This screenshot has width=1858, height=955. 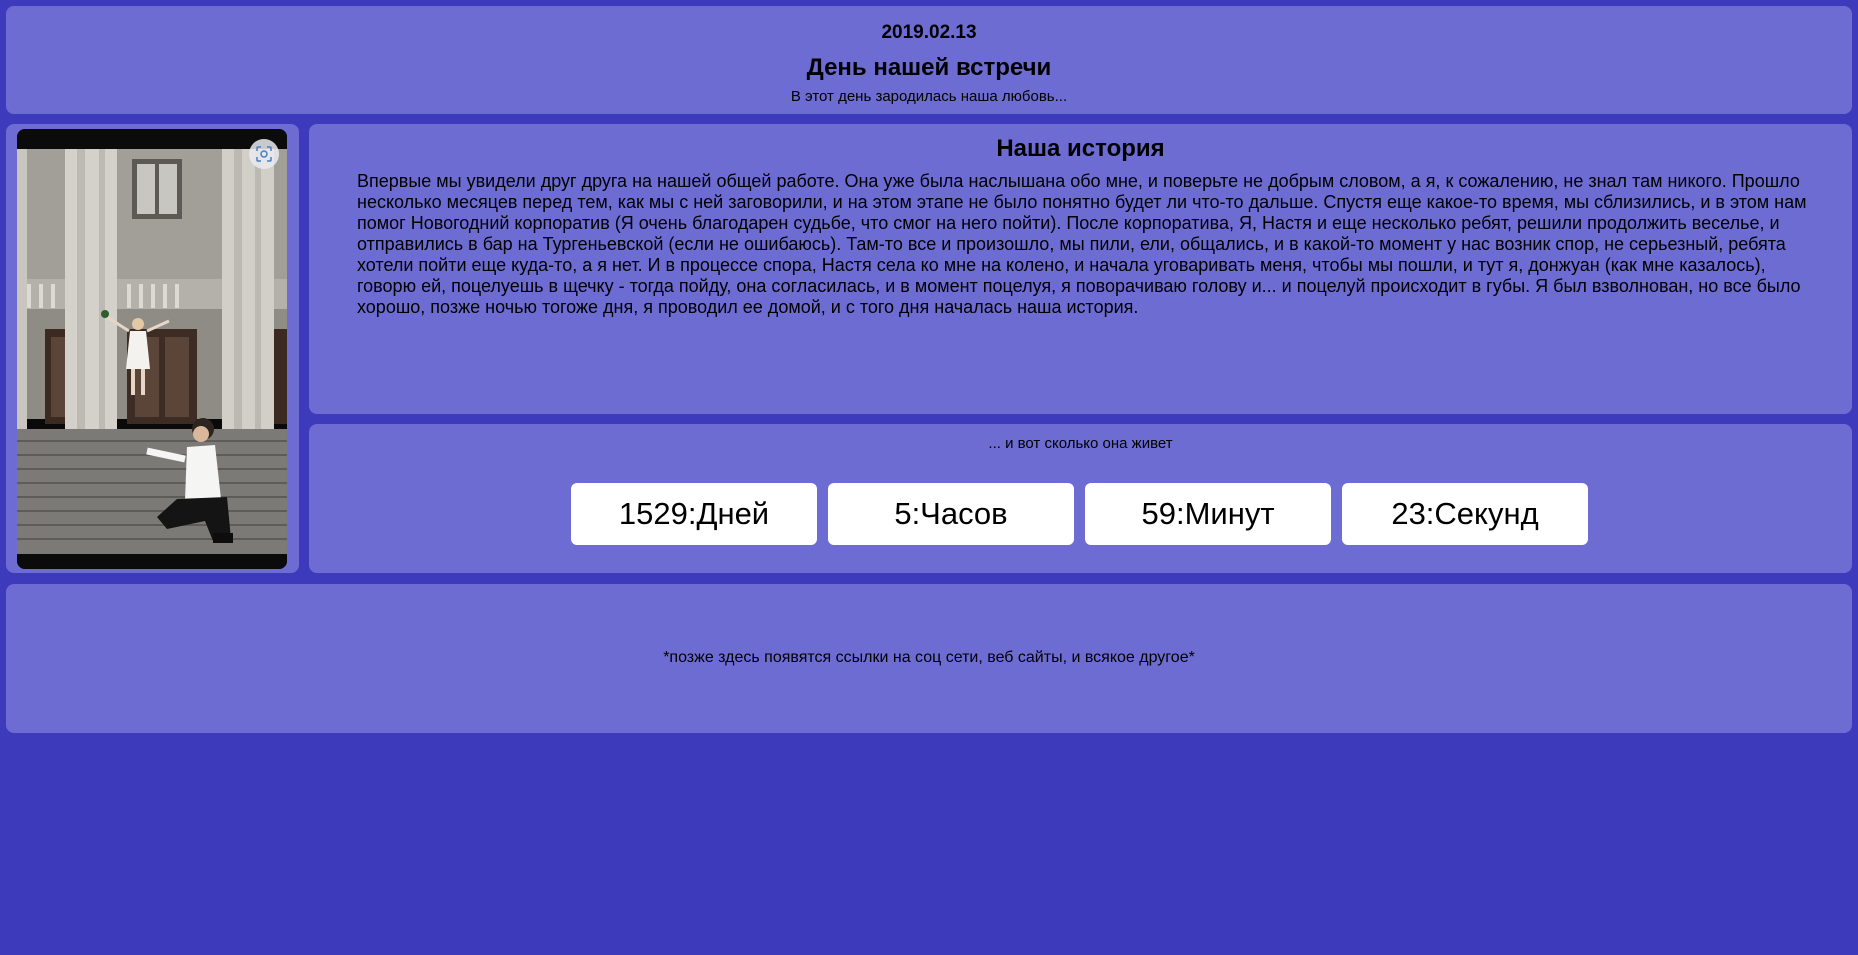 I want to click on camera-scan-icon, so click(x=264, y=154).